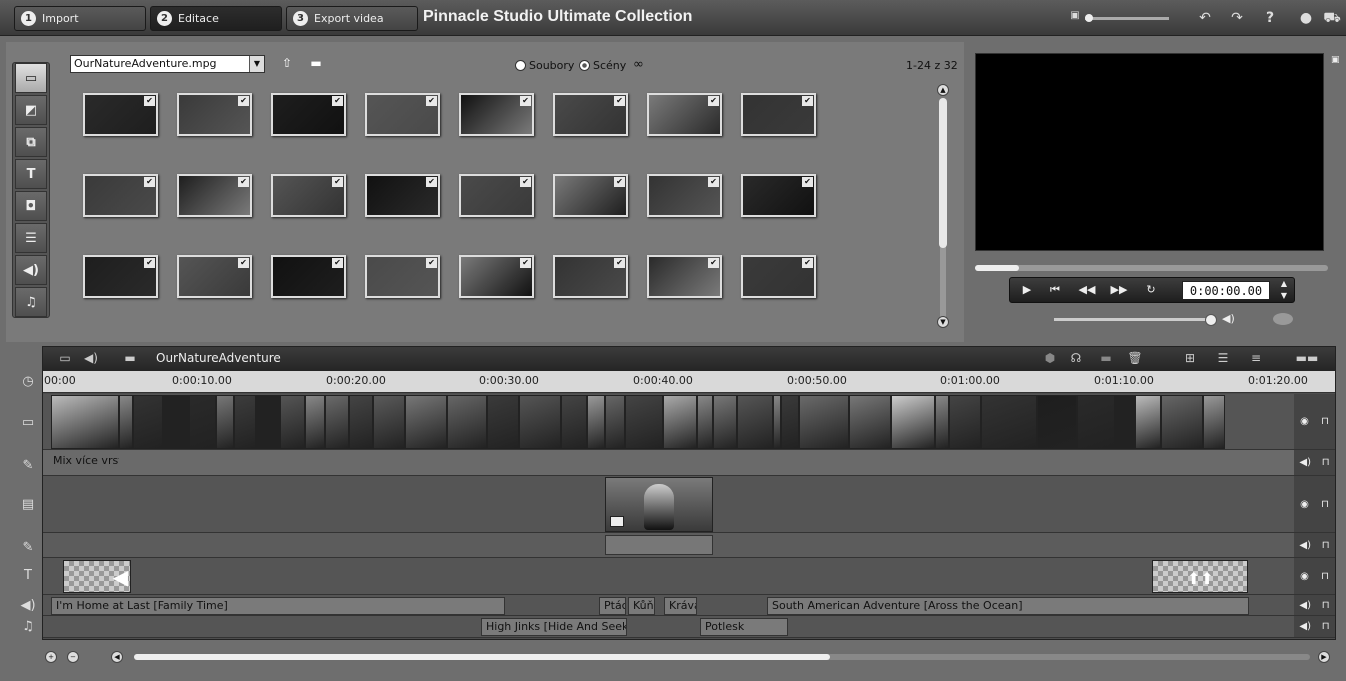 The height and width of the screenshot is (681, 1346). Describe the element at coordinates (554, 627) in the screenshot. I see `music-clip: High Jinks [Hide And Seek]` at that location.